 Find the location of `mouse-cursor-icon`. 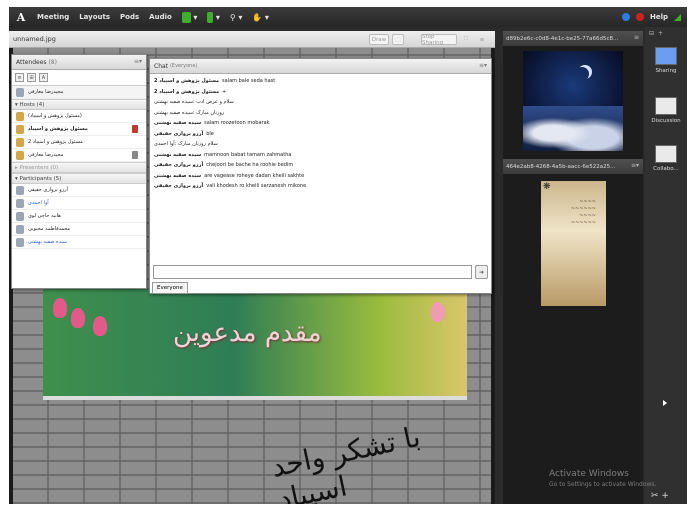

mouse-cursor-icon is located at coordinates (665, 403).